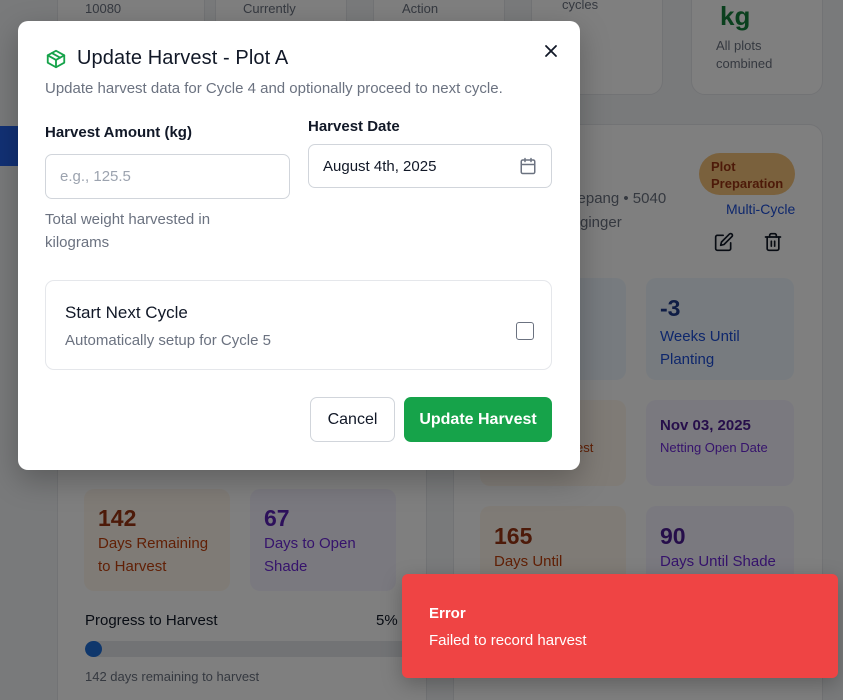 Image resolution: width=843 pixels, height=700 pixels. I want to click on harvest-date-value: August 4th, 2025, so click(380, 166).